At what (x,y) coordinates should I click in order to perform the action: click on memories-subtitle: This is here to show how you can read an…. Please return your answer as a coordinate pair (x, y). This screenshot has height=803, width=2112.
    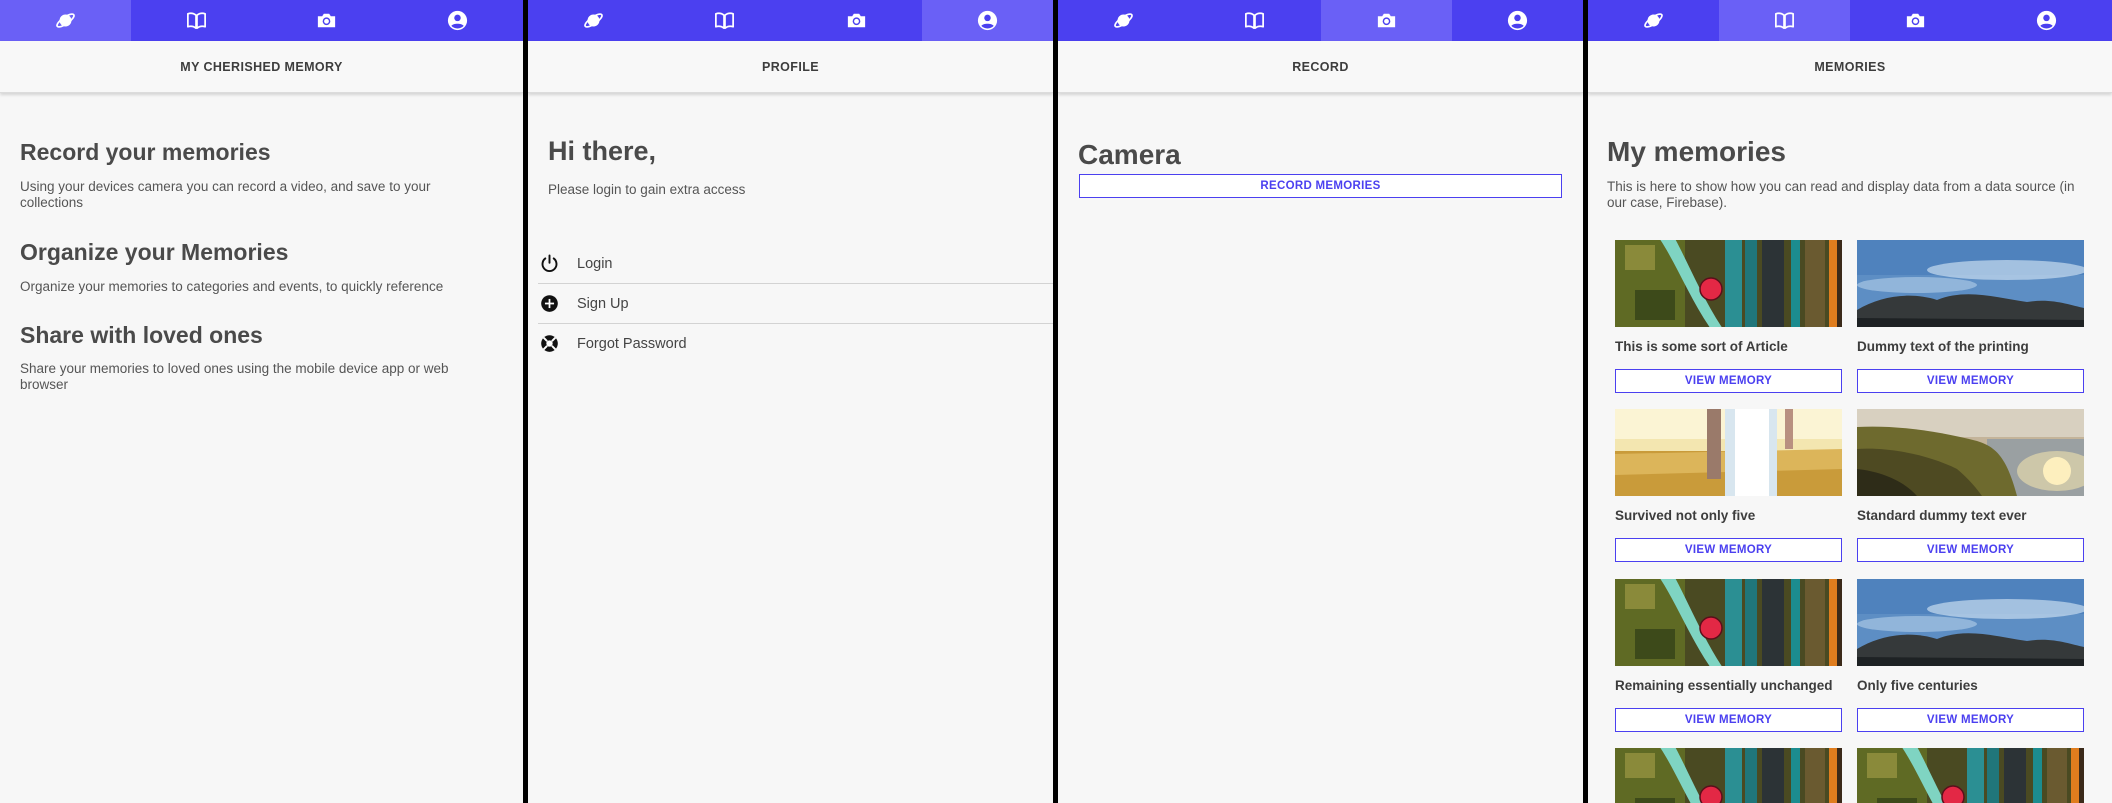
    Looking at the image, I should click on (1841, 194).